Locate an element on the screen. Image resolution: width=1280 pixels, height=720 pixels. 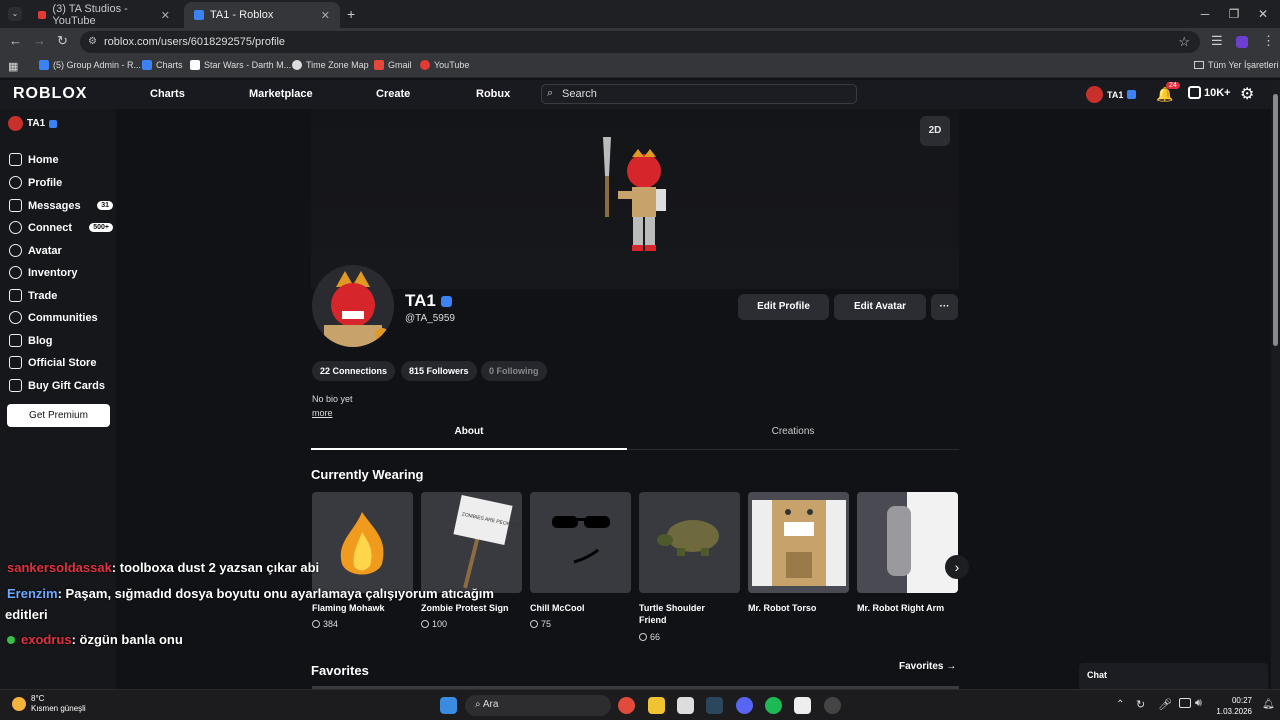
notification-center-icon: 🔔︎ is located at coordinates (1268, 704).